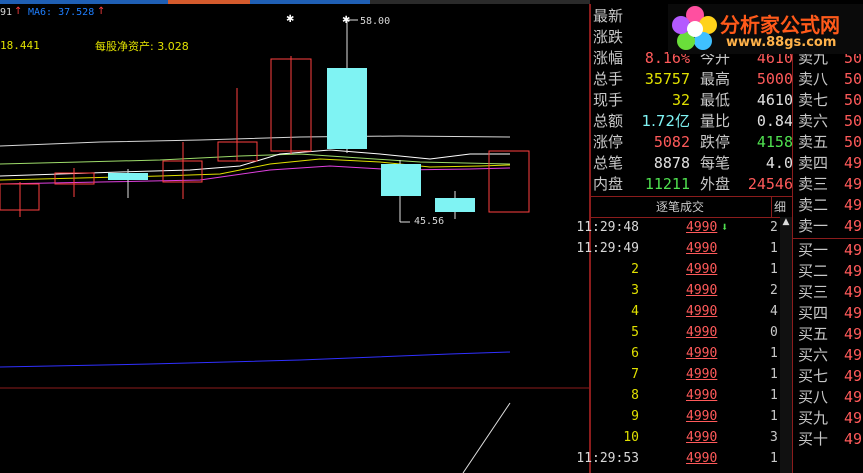 This screenshot has width=863, height=473. Describe the element at coordinates (781, 42) in the screenshot. I see `logo-url: www.88gs.com` at that location.